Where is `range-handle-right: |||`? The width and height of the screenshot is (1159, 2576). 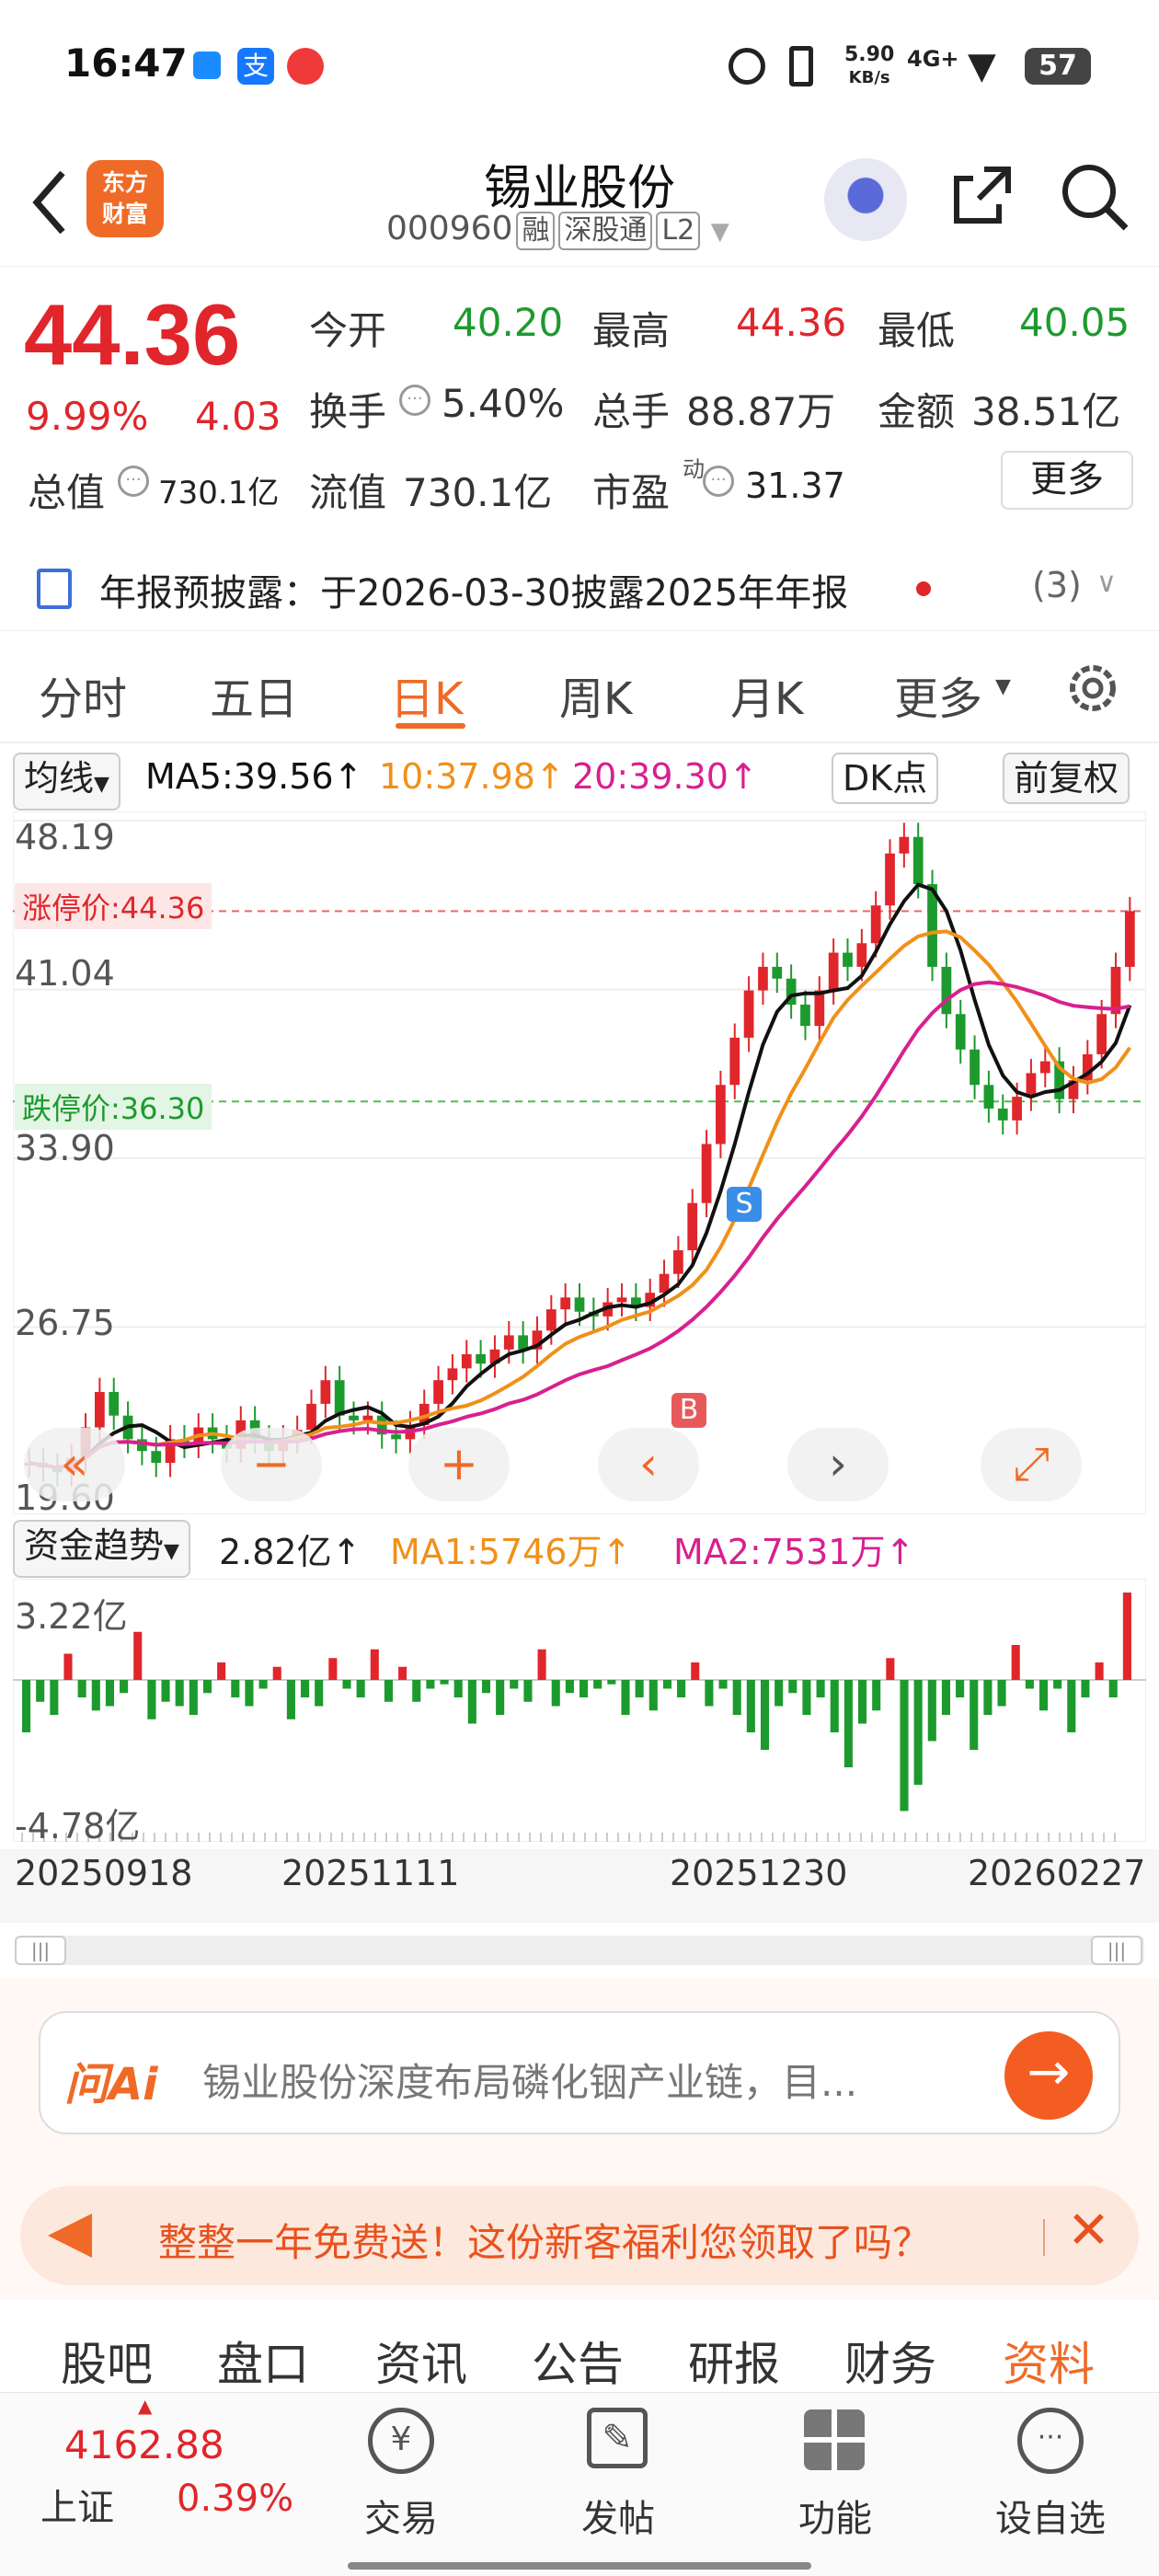
range-handle-right: ||| is located at coordinates (1116, 1951).